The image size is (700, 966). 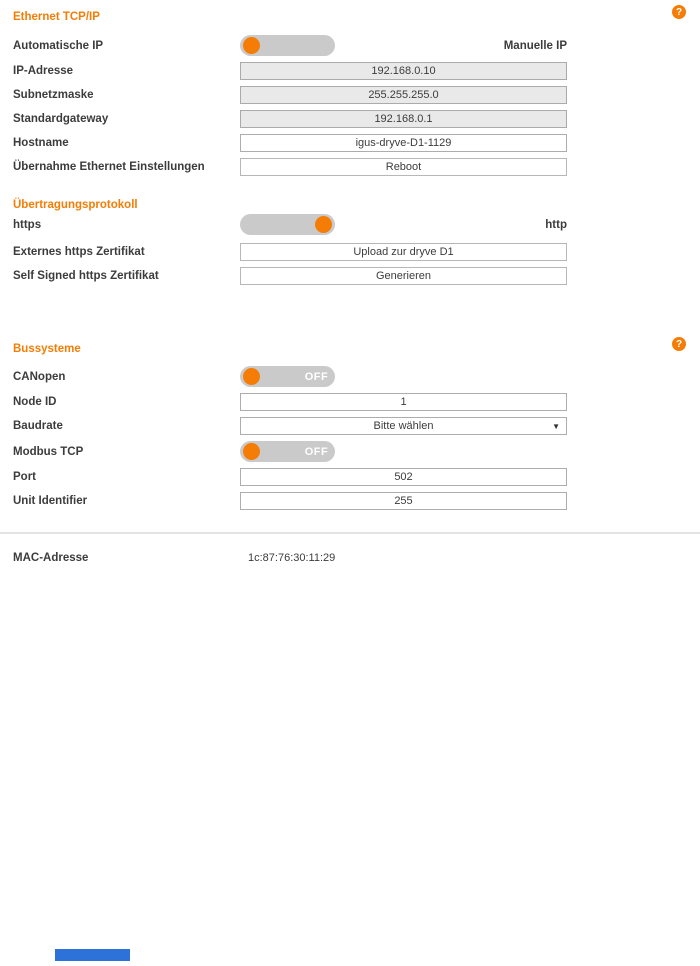 What do you see at coordinates (316, 451) in the screenshot?
I see `modbus-state-label: OFF` at bounding box center [316, 451].